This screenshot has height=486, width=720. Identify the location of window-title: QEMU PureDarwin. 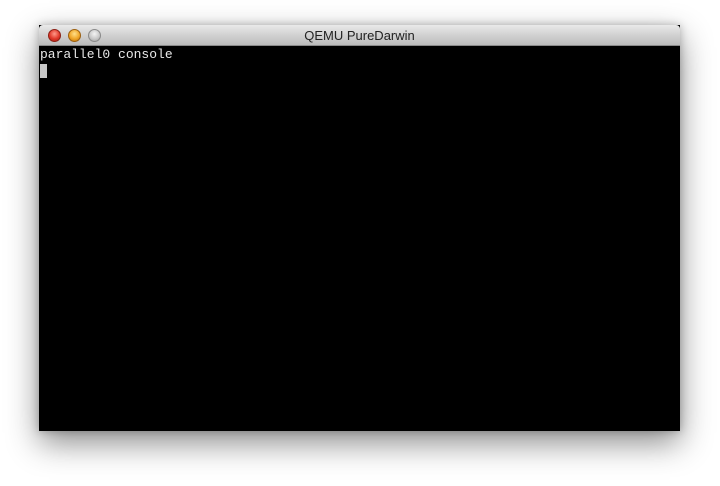
(359, 35).